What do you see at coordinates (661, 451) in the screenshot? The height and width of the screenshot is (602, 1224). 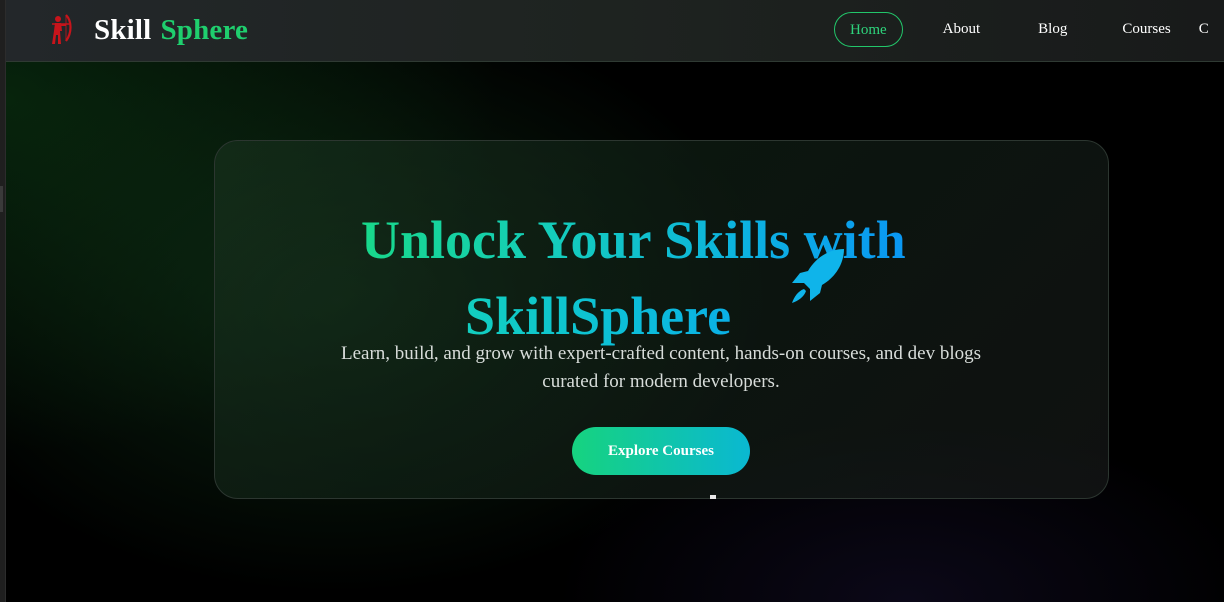 I see `explore-courses-button: Explore Courses` at bounding box center [661, 451].